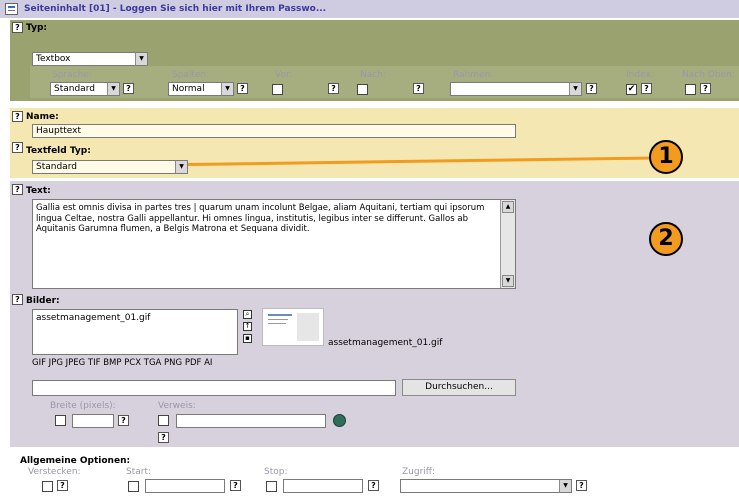 The height and width of the screenshot is (498, 739). I want to click on verstecken-label: Verstecken:, so click(54, 472).